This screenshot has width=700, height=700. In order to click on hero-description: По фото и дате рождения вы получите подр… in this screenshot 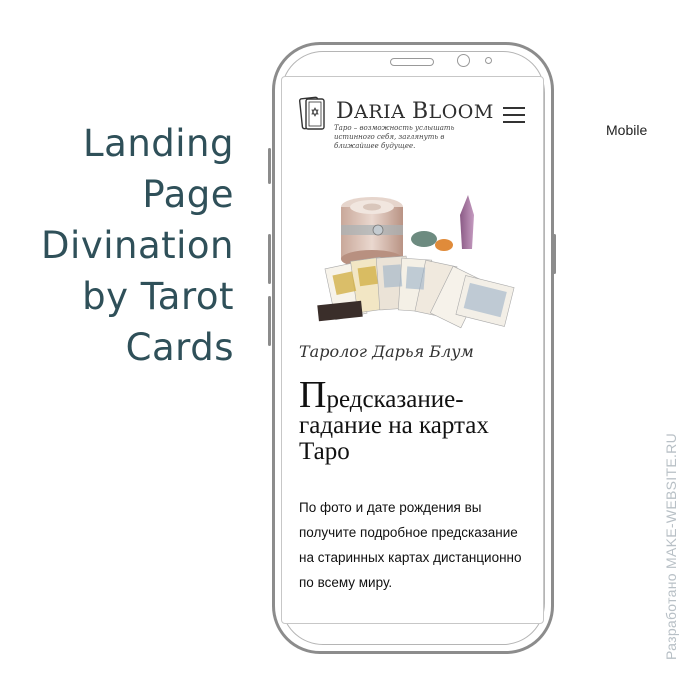, I will do `click(410, 545)`.